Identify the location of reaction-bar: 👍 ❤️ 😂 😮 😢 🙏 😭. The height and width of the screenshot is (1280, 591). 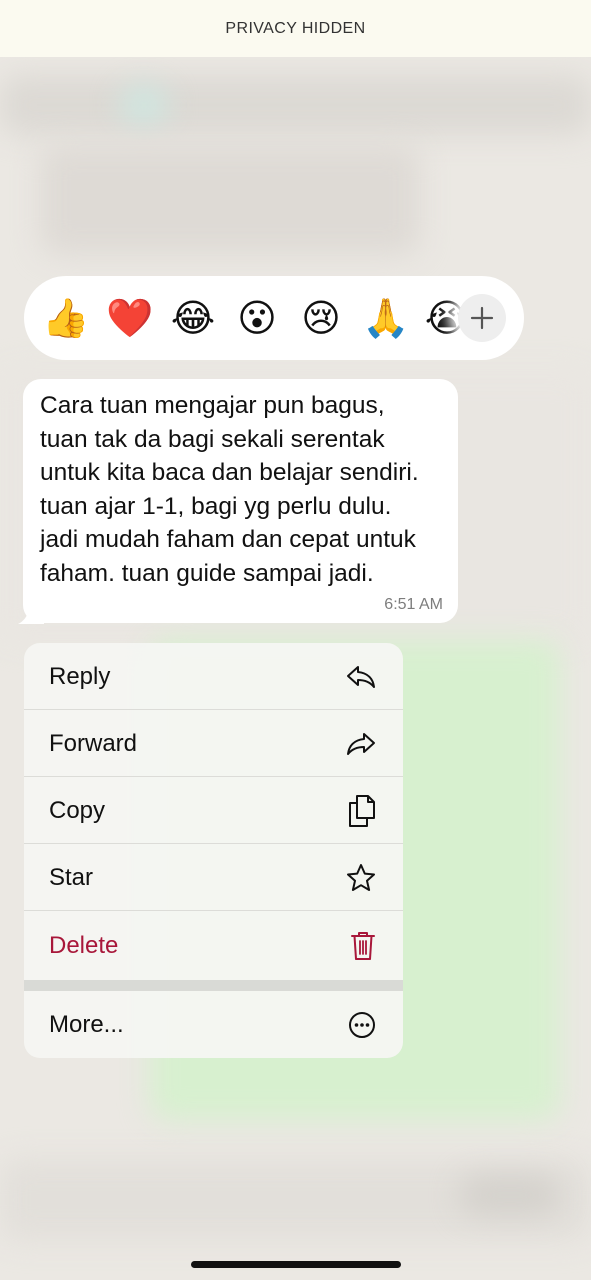
(274, 318).